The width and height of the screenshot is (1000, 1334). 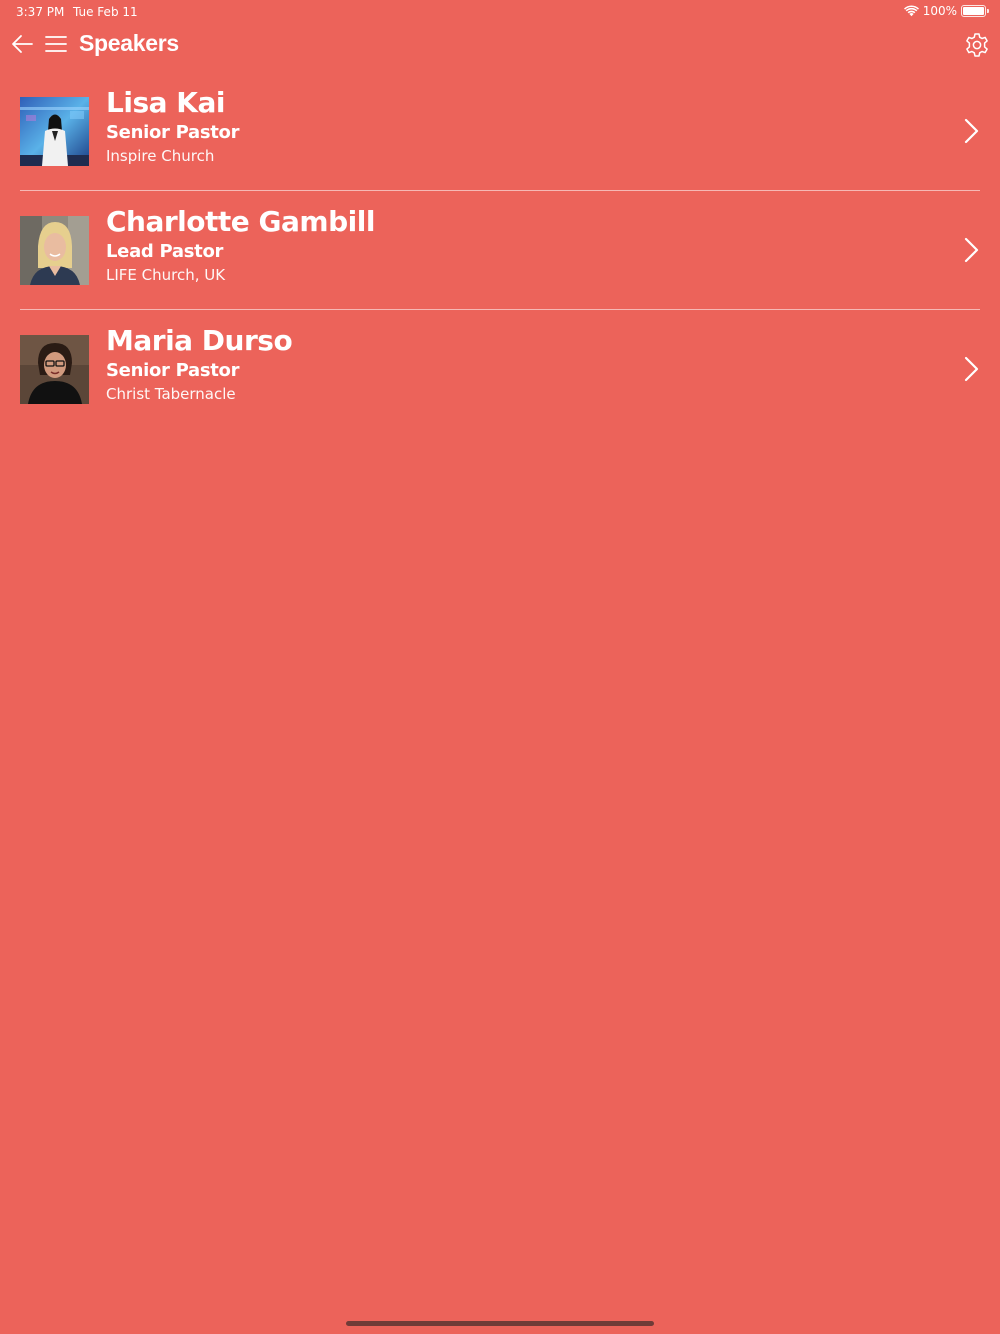 I want to click on menu-button, so click(x=56, y=44).